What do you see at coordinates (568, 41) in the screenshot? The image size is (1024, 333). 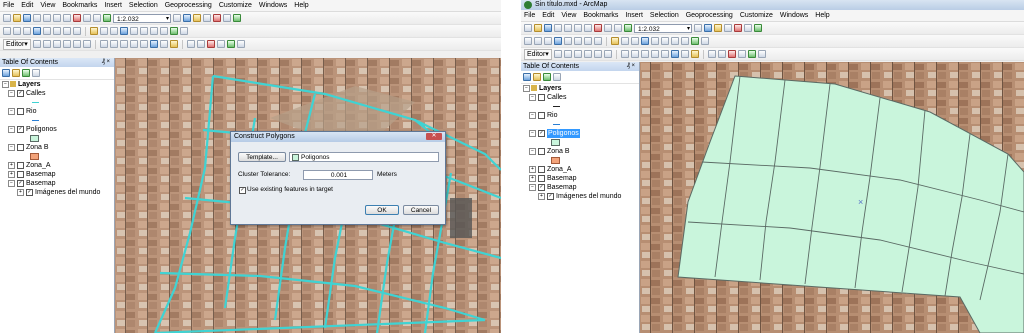 I see `fixed-zoom-in-icon` at bounding box center [568, 41].